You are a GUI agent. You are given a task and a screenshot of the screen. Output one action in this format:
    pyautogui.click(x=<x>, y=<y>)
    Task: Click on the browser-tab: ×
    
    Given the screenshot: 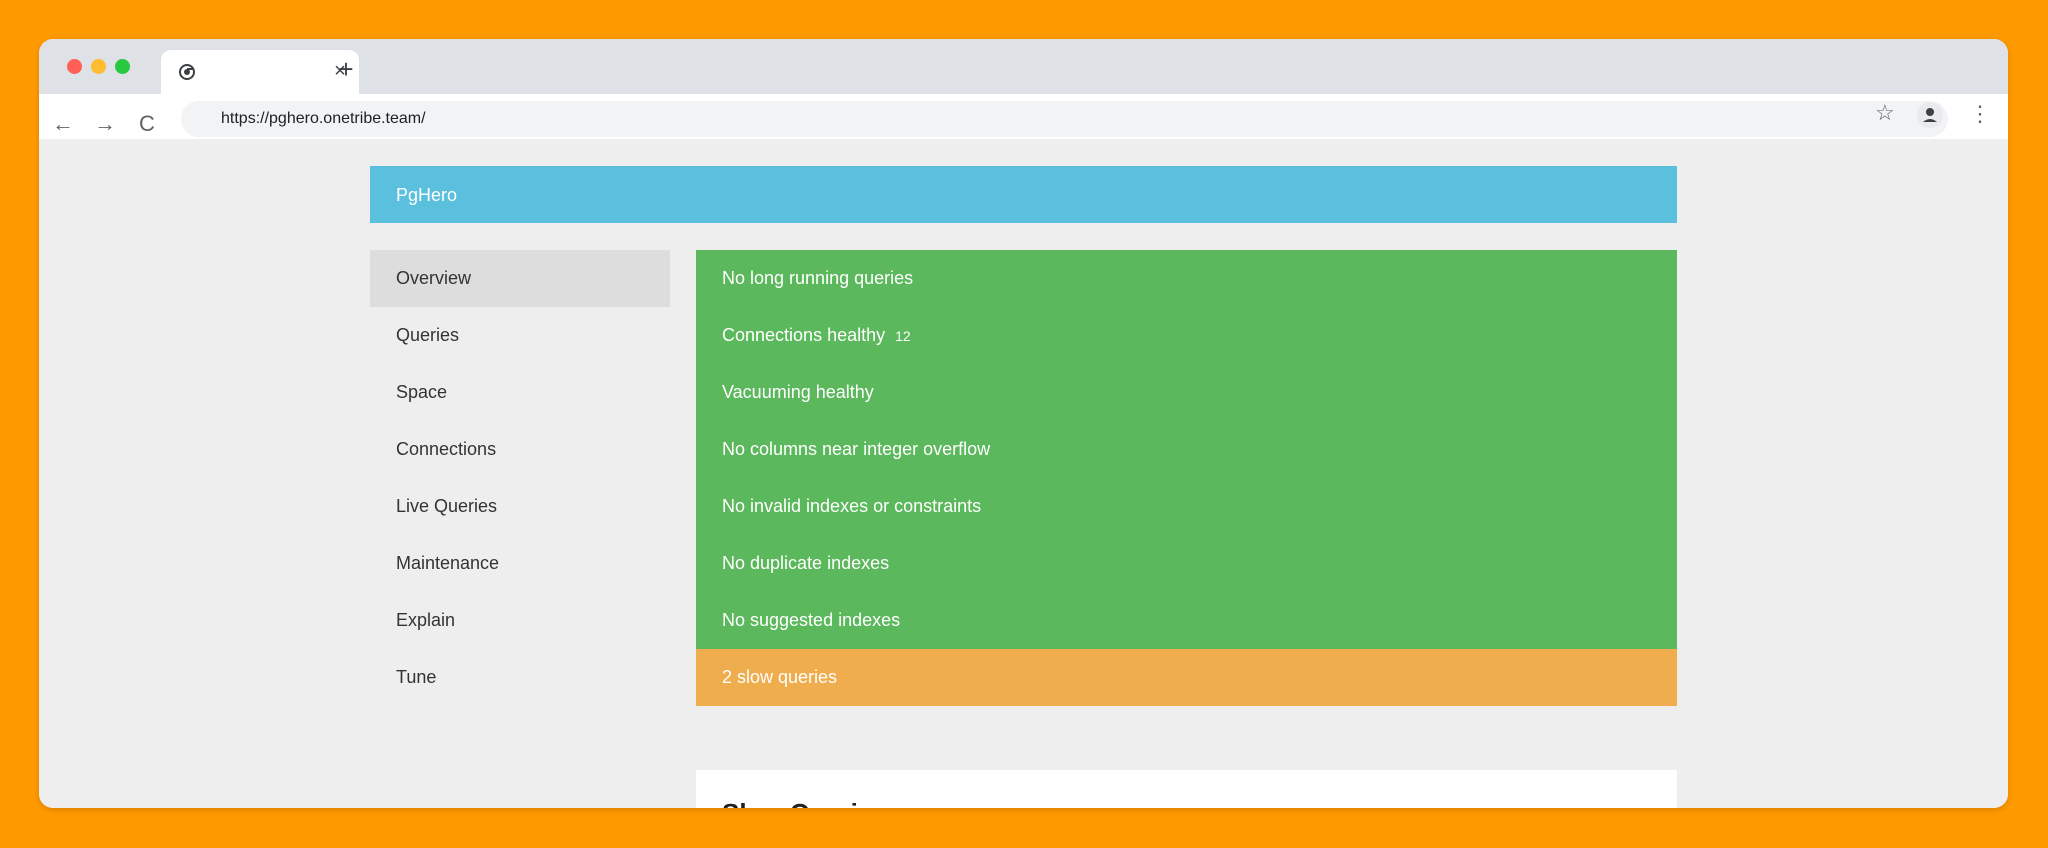 What is the action you would take?
    pyautogui.click(x=260, y=72)
    